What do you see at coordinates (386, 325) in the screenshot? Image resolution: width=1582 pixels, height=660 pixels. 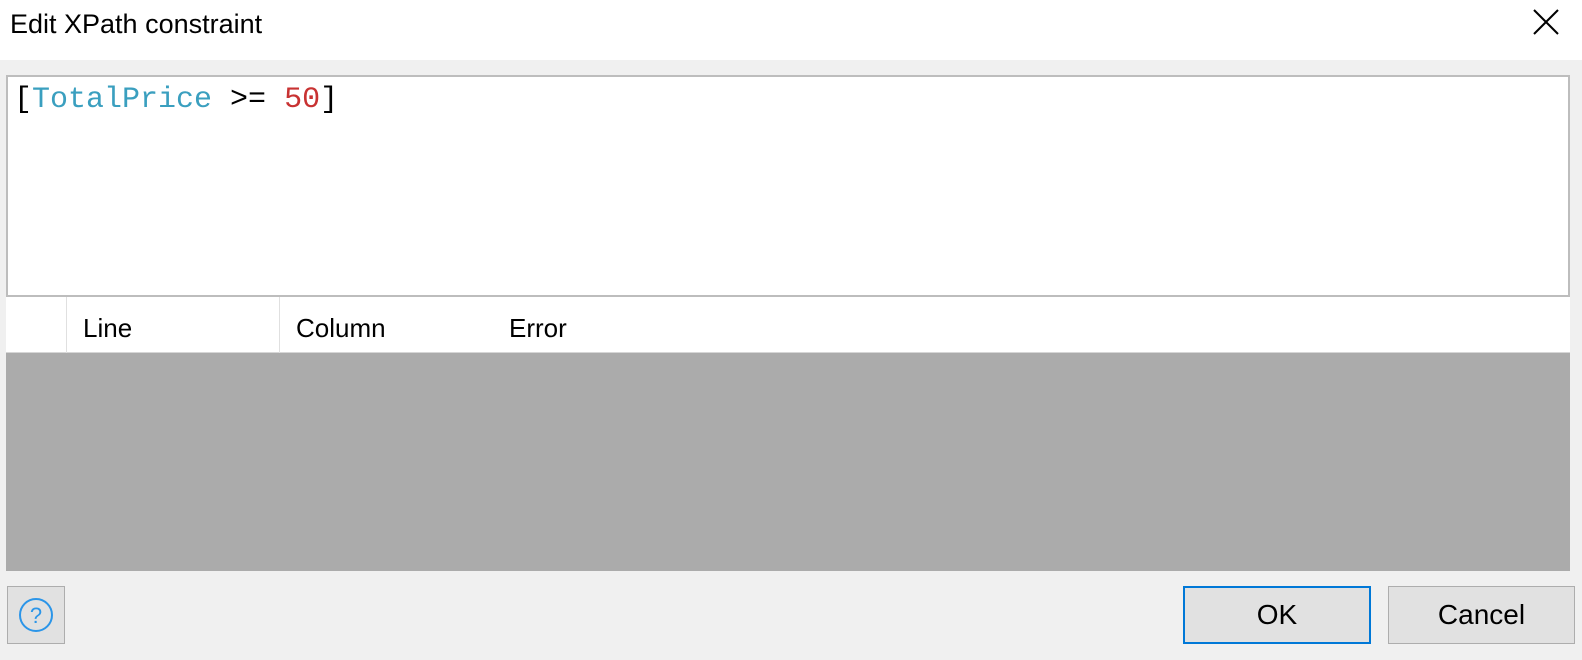 I see `column-header-column: Column` at bounding box center [386, 325].